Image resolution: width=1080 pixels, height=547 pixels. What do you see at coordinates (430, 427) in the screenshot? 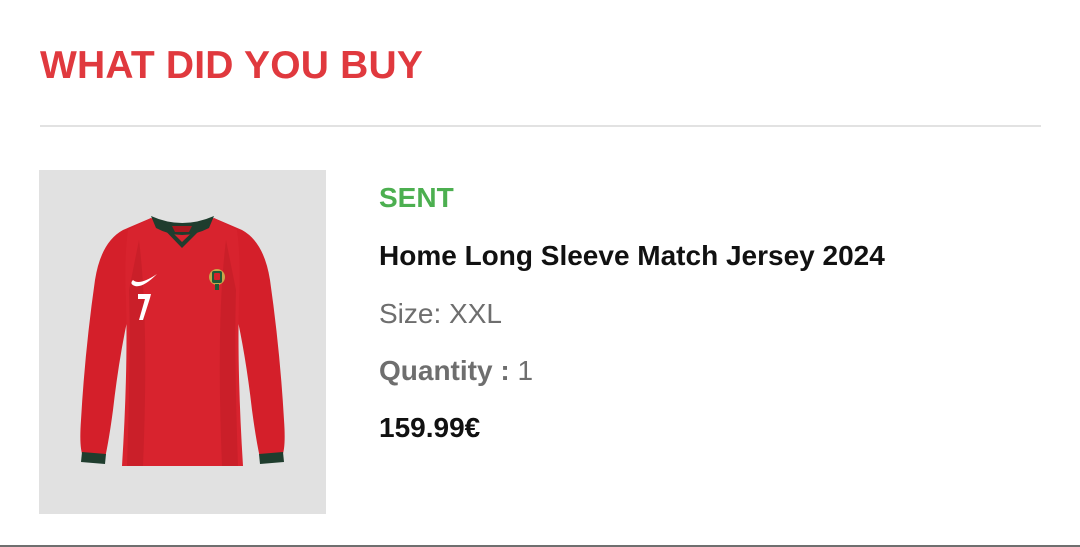
I see `price: 159.99€` at bounding box center [430, 427].